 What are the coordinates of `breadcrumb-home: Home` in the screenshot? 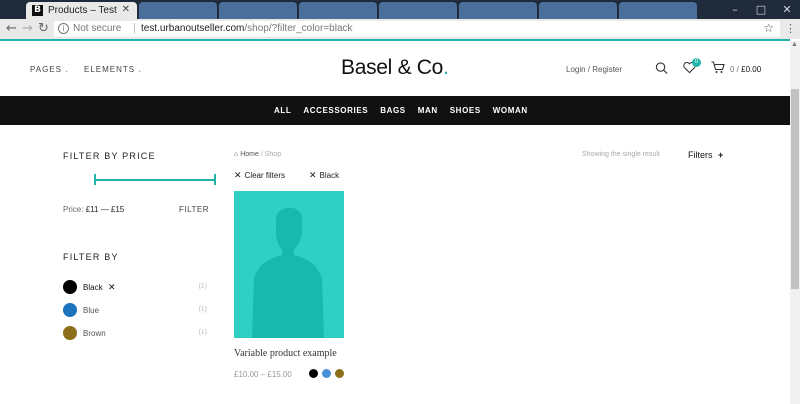 It's located at (249, 154).